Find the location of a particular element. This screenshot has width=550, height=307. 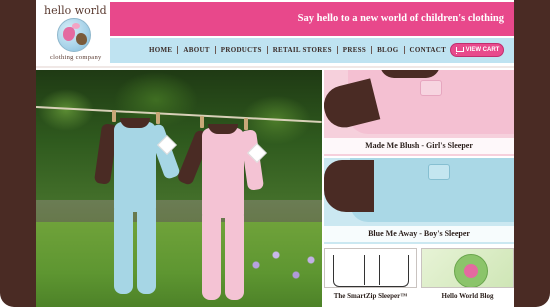

view-cart-label: VIEW CART is located at coordinates (482, 50).